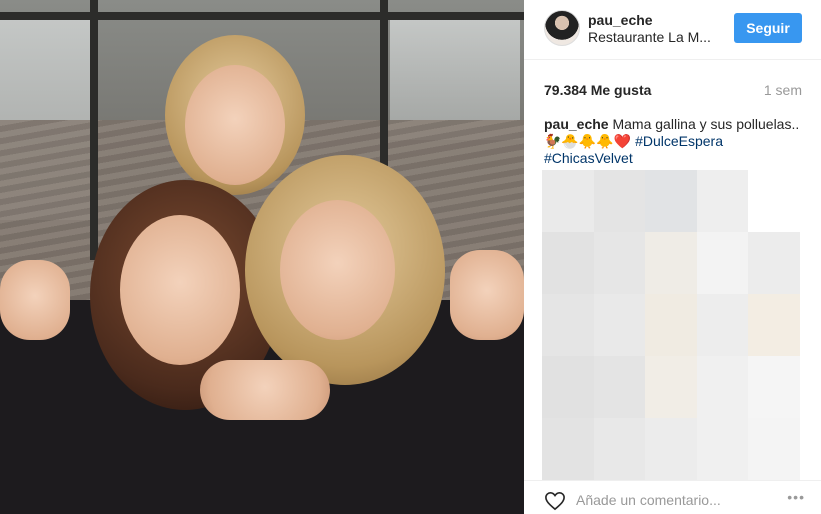 This screenshot has width=821, height=514. What do you see at coordinates (597, 90) in the screenshot?
I see `likes-count: 79.384 Me gusta` at bounding box center [597, 90].